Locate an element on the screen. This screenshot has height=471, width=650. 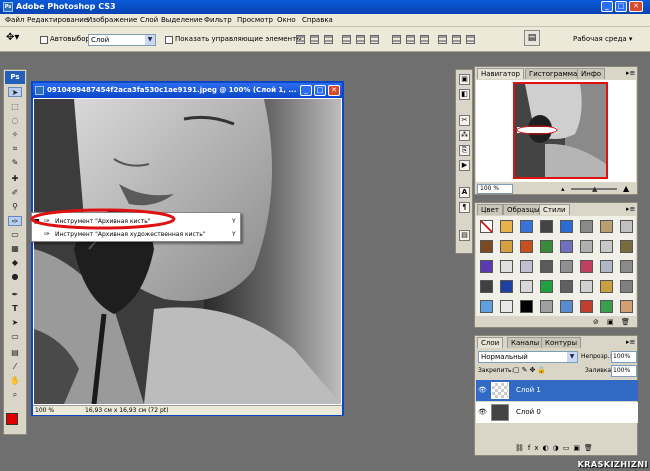
gradient-tool-icon: ▦ is located at coordinates (15, 249).